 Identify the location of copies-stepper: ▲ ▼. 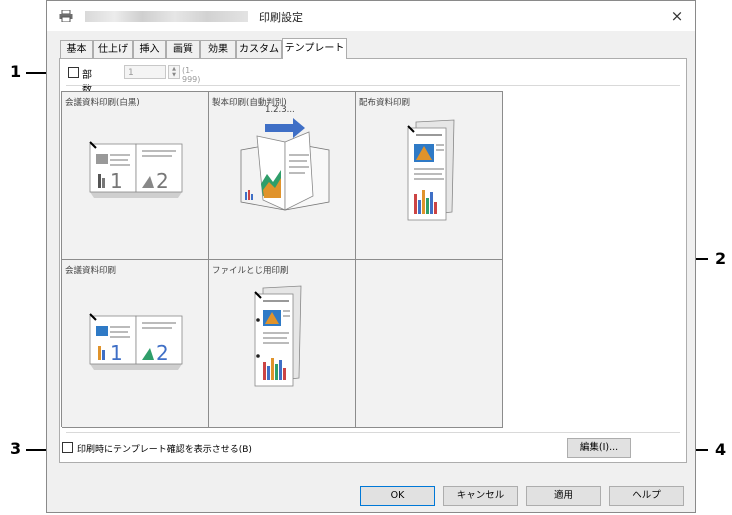
(174, 72).